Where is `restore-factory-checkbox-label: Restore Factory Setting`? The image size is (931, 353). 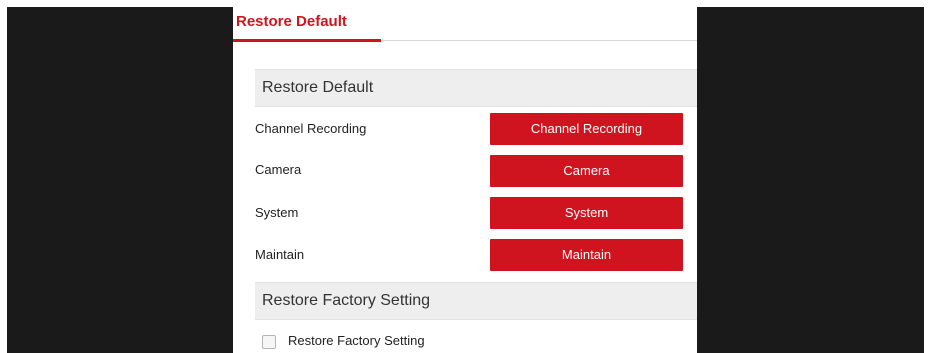
restore-factory-checkbox-label: Restore Factory Setting is located at coordinates (356, 341).